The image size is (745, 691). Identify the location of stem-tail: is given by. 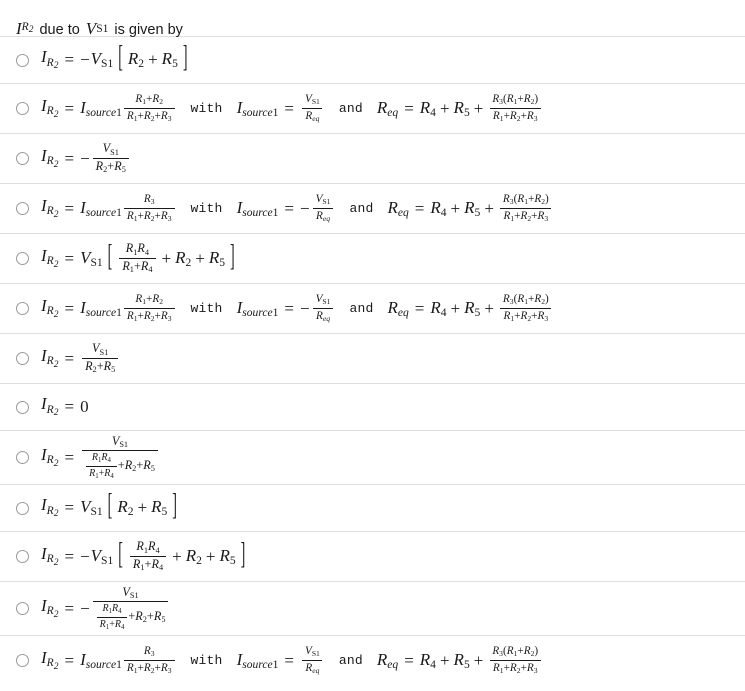
(148, 30).